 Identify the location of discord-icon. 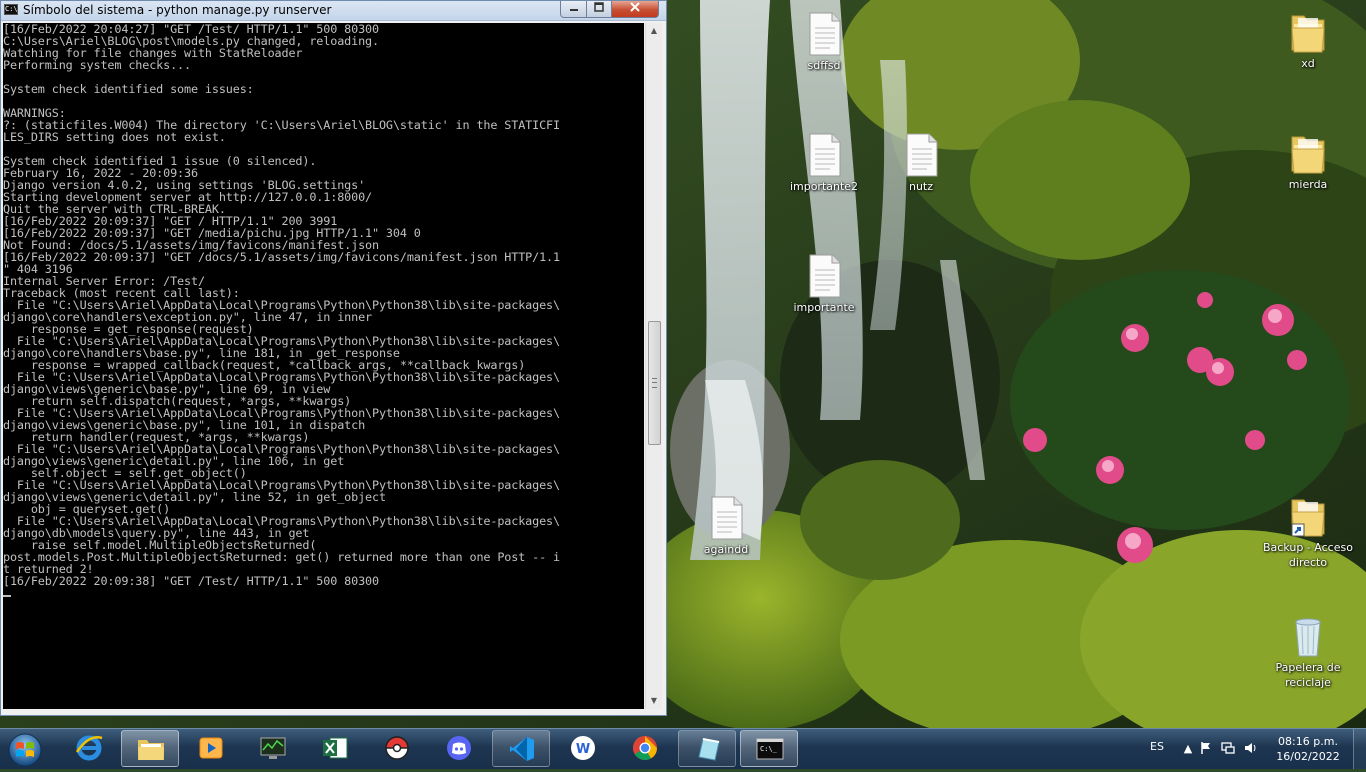
(459, 748).